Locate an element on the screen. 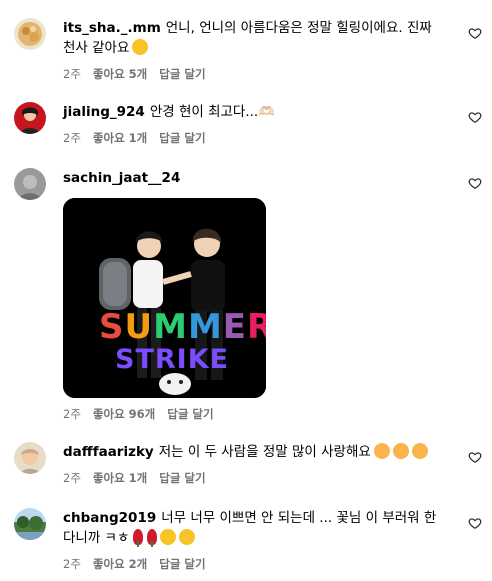 The height and width of the screenshot is (581, 492). comment-text: jialing_924 안경 현이 최고다...🫶🏻 is located at coordinates (255, 112).